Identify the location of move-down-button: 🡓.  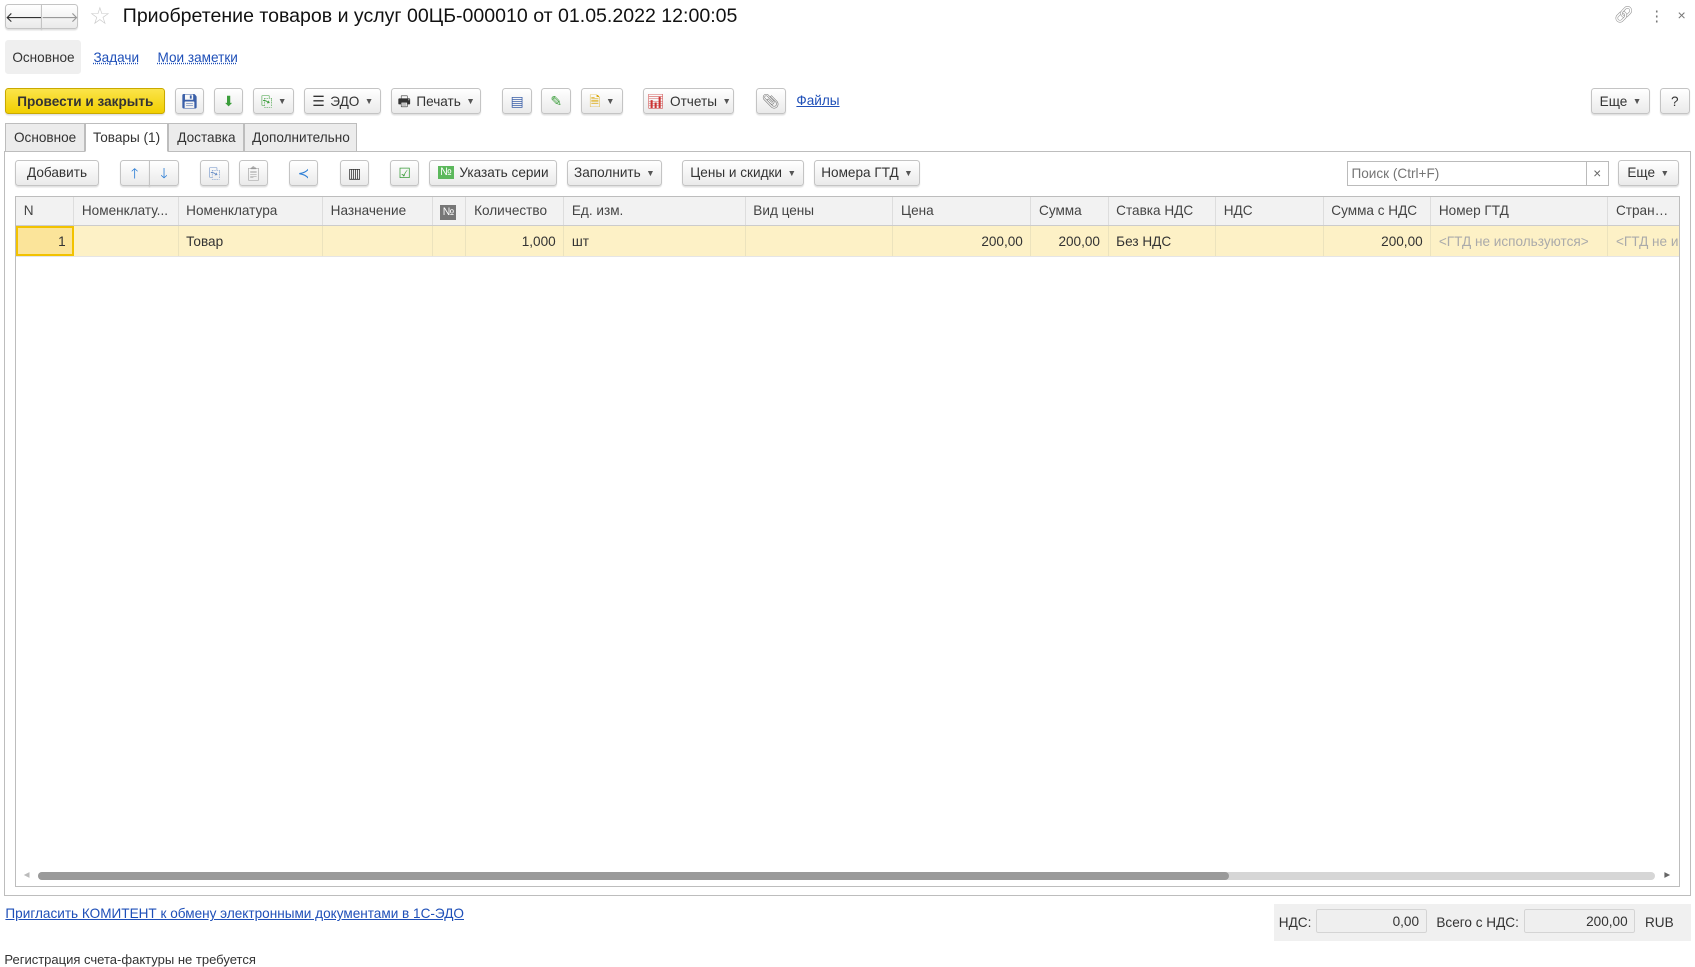
(164, 172).